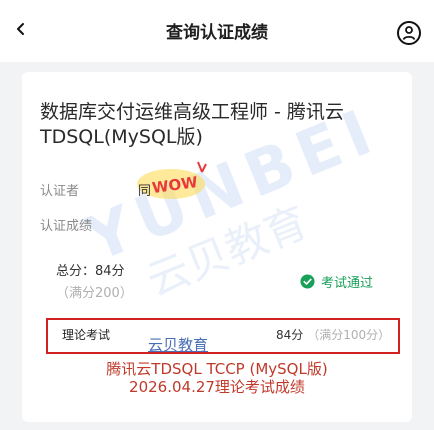 The image size is (434, 430). I want to click on theory-label: 理论考试, so click(86, 335).